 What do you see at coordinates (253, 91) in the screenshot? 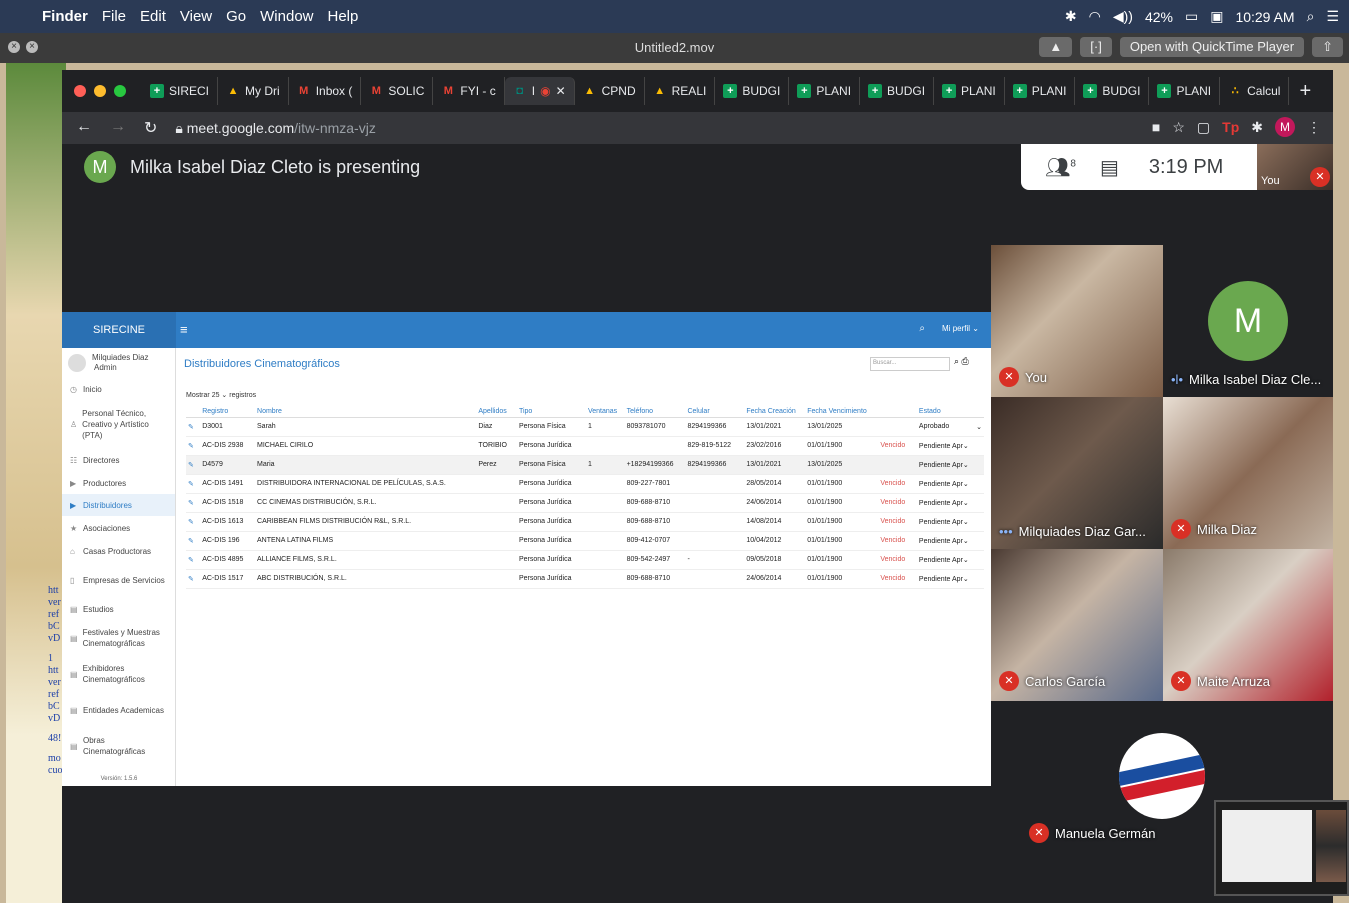
I see `browser-tab: ▲ My Dri` at bounding box center [253, 91].